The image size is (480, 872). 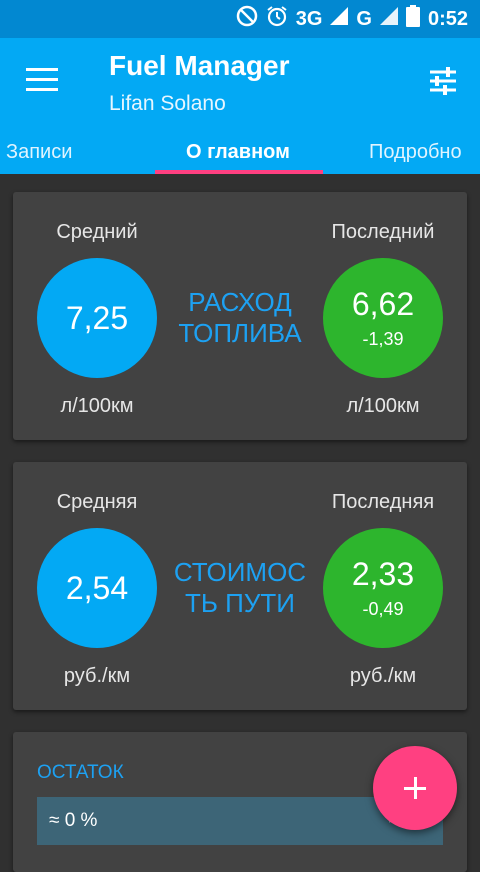 What do you see at coordinates (443, 81) in the screenshot?
I see `sliders-filter-icon` at bounding box center [443, 81].